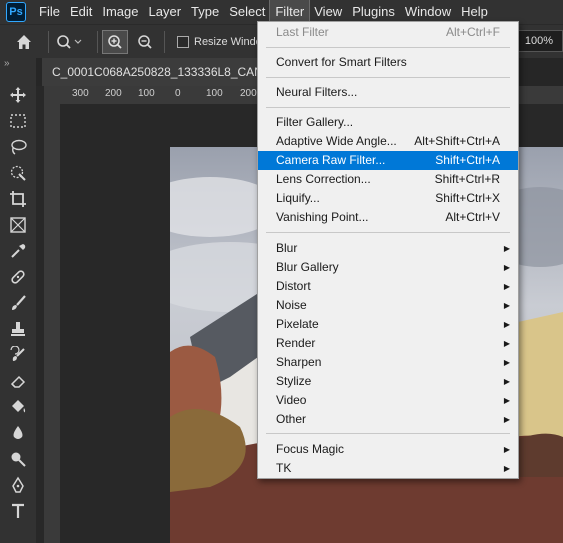  Describe the element at coordinates (24, 42) in the screenshot. I see `home-icon` at that location.